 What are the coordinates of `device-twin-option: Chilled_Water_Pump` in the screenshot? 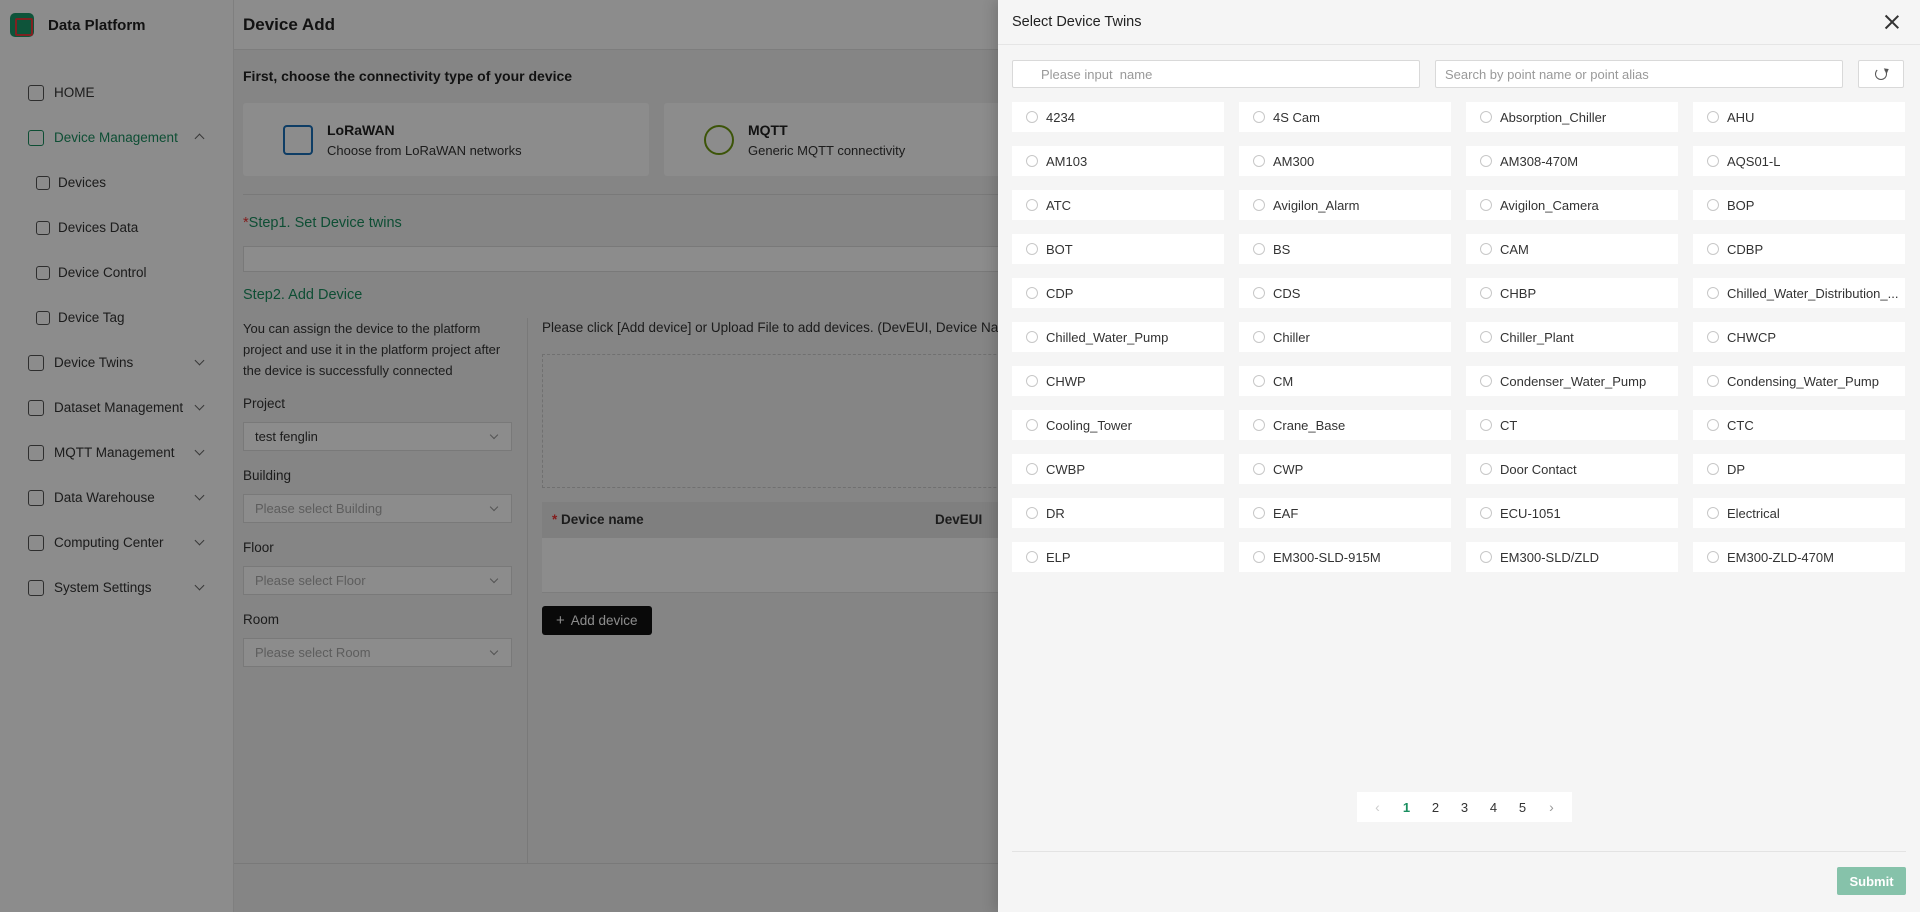 It's located at (1118, 337).